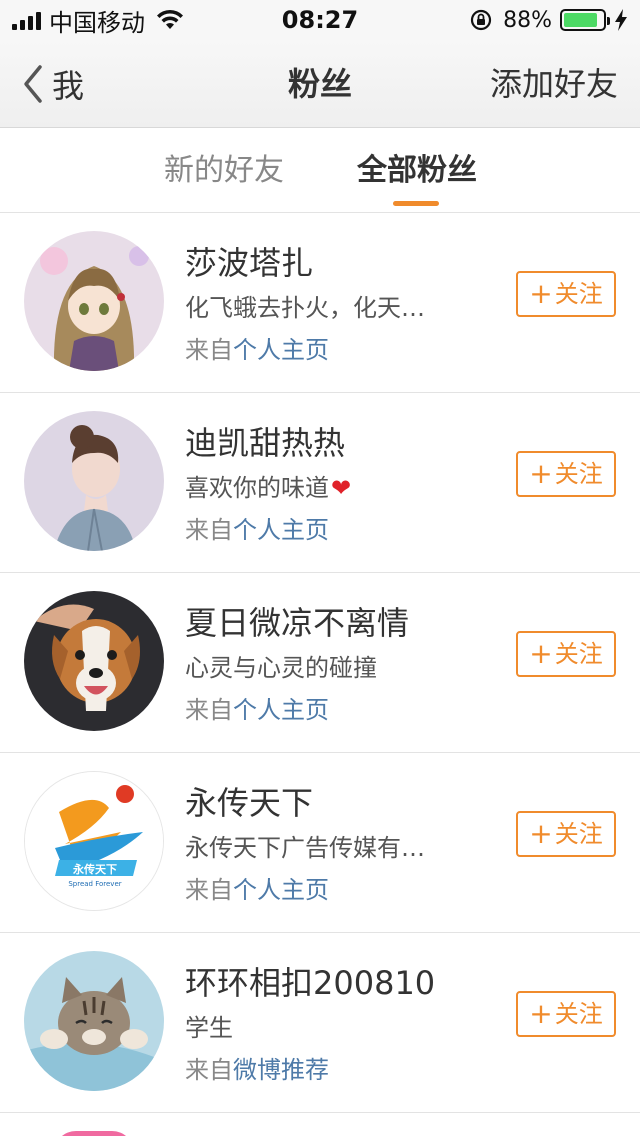 The width and height of the screenshot is (640, 1136). I want to click on avatar: 永传天下 Spread Forever, so click(94, 841).